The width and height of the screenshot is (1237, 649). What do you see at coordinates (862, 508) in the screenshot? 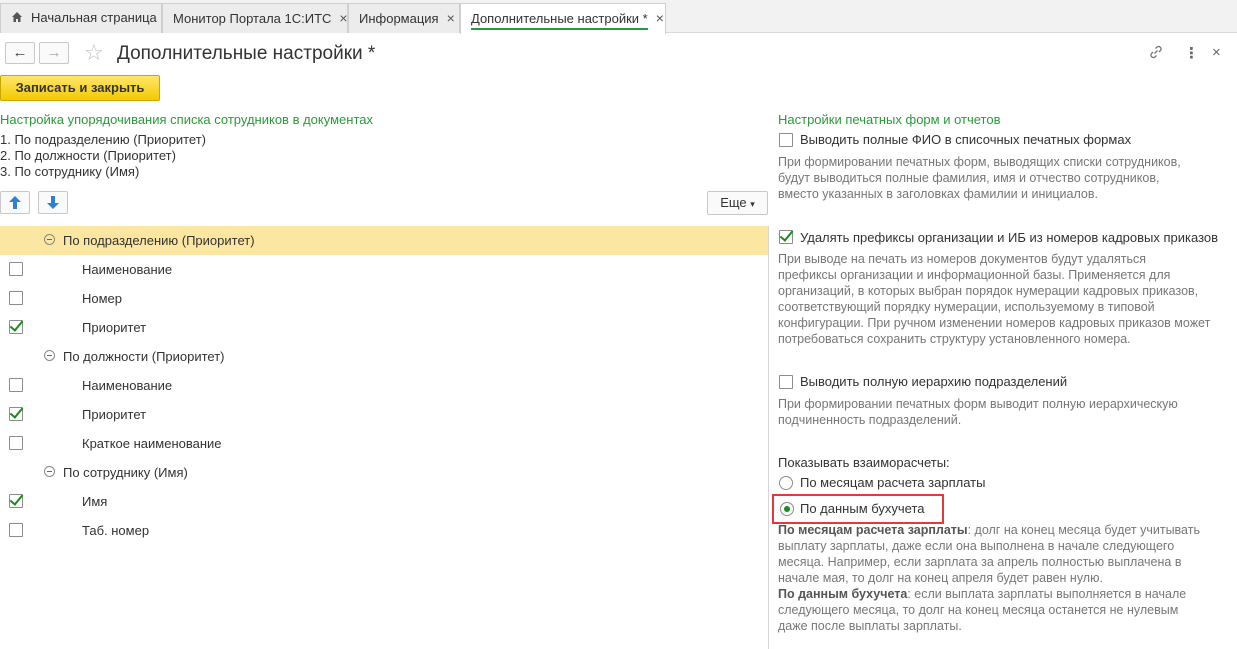
I see `radio-accounting-data-label: По данным бухучета` at bounding box center [862, 508].